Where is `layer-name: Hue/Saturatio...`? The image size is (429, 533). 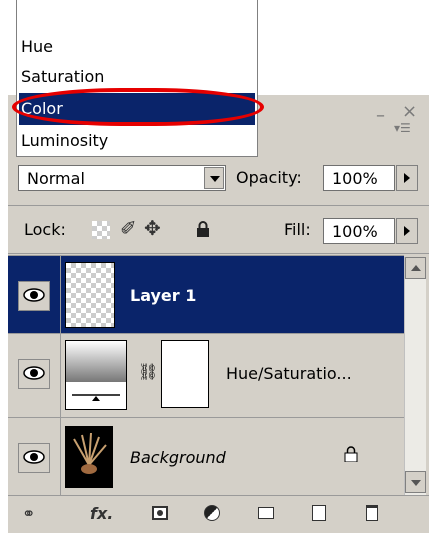
layer-name: Hue/Saturatio... is located at coordinates (289, 373).